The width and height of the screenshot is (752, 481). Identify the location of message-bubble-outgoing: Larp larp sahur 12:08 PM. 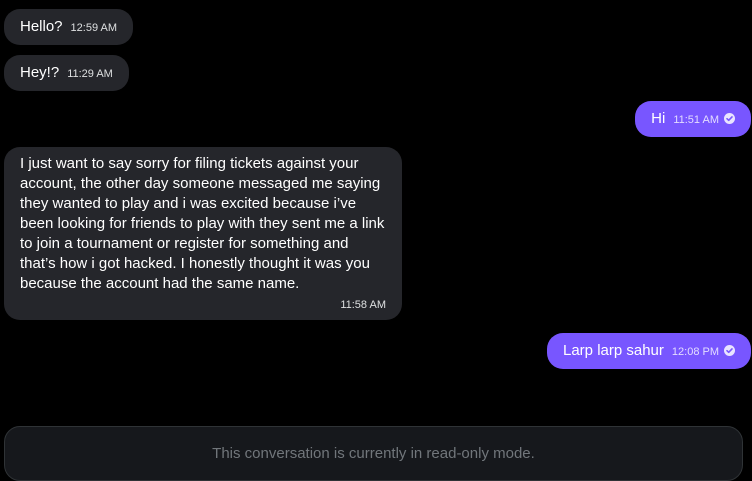
(649, 351).